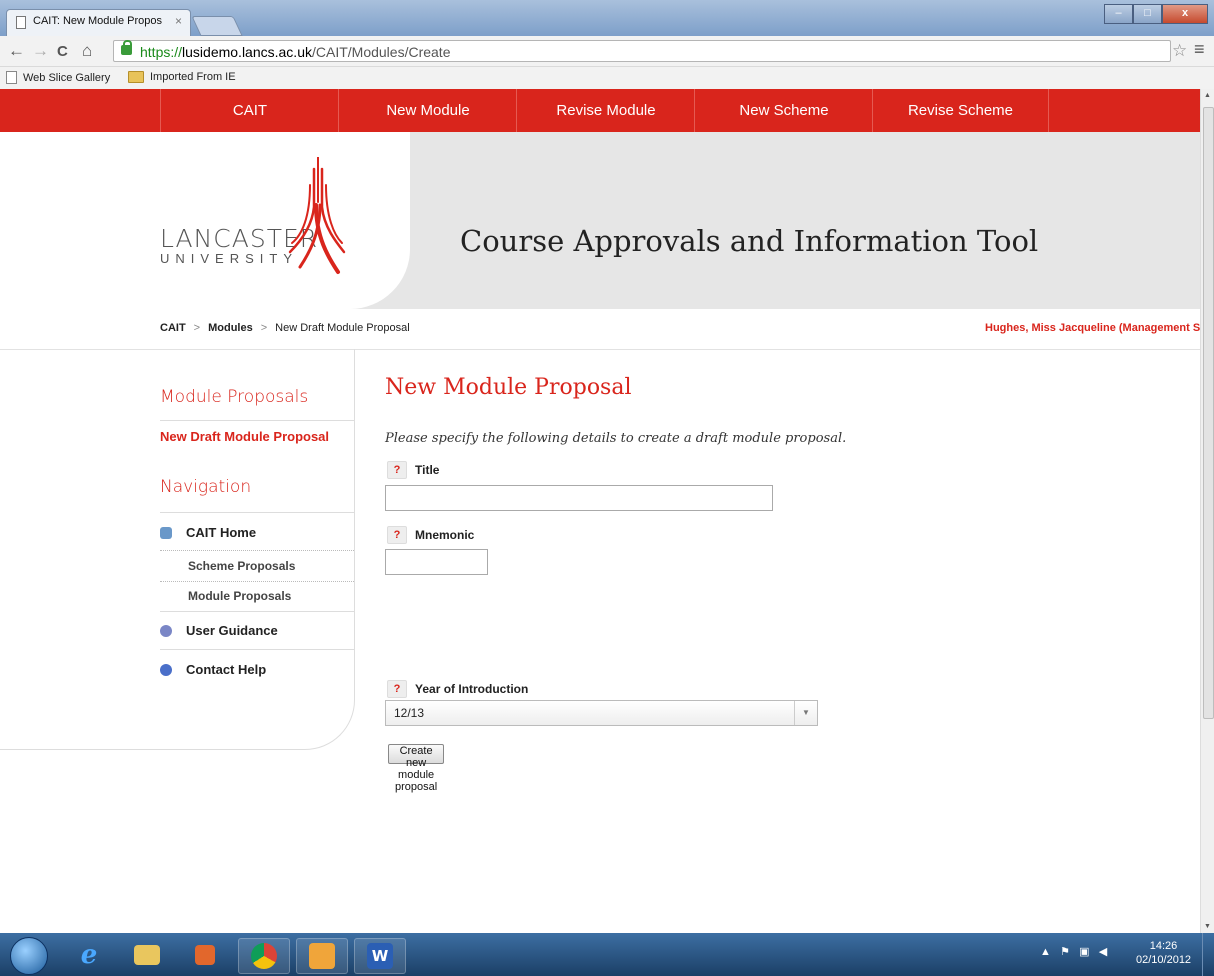  I want to click on bookmark-star-icon: ☆, so click(1179, 51).